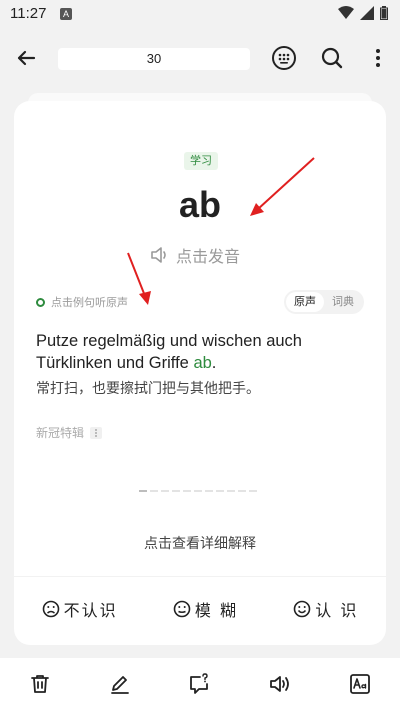 This screenshot has height=710, width=400. What do you see at coordinates (332, 58) in the screenshot?
I see `search-icon` at bounding box center [332, 58].